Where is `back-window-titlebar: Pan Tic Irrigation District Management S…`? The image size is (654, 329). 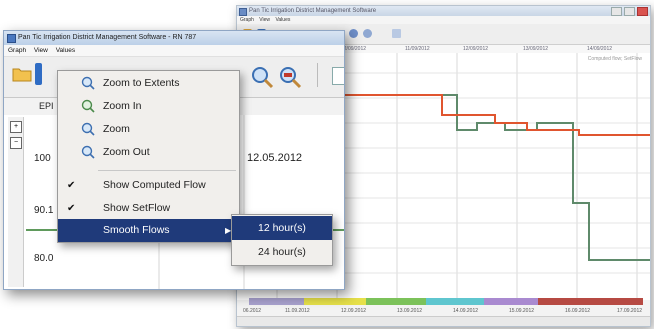
back-window-titlebar: Pan Tic Irrigation District Management S… is located at coordinates (443, 11).